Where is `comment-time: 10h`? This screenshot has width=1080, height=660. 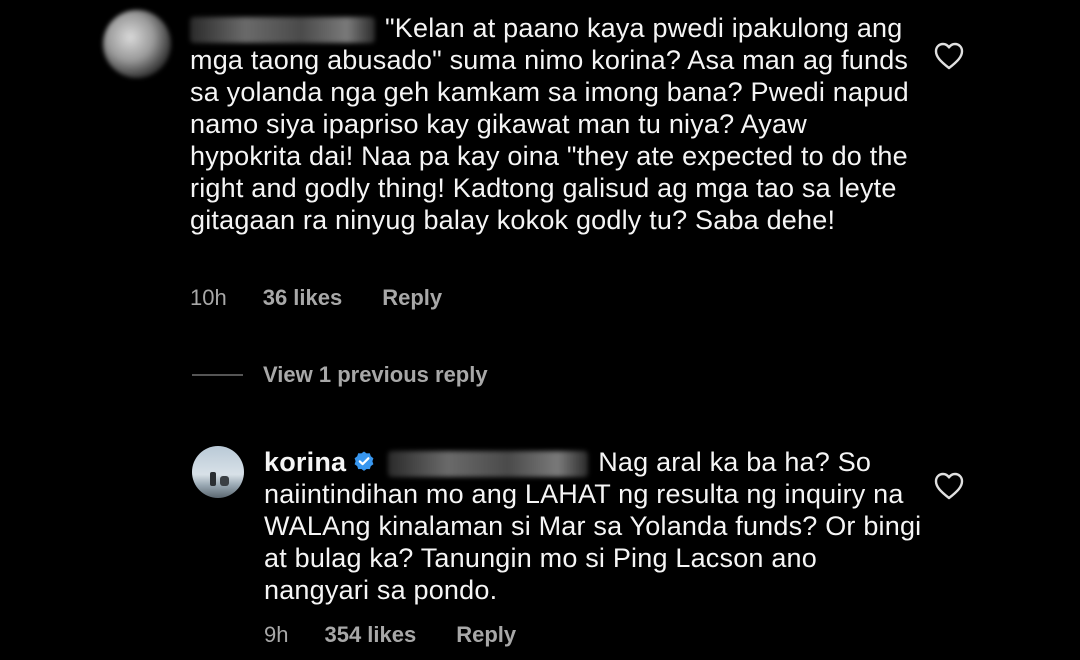
comment-time: 10h is located at coordinates (208, 297).